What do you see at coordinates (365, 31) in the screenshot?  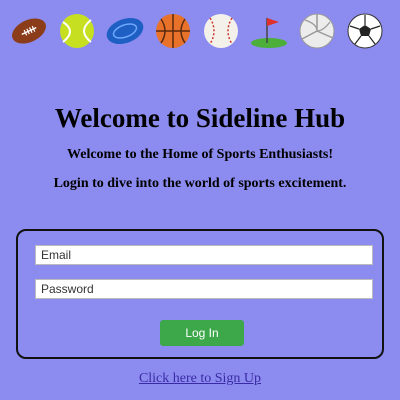 I see `soccer-ball-icon` at bounding box center [365, 31].